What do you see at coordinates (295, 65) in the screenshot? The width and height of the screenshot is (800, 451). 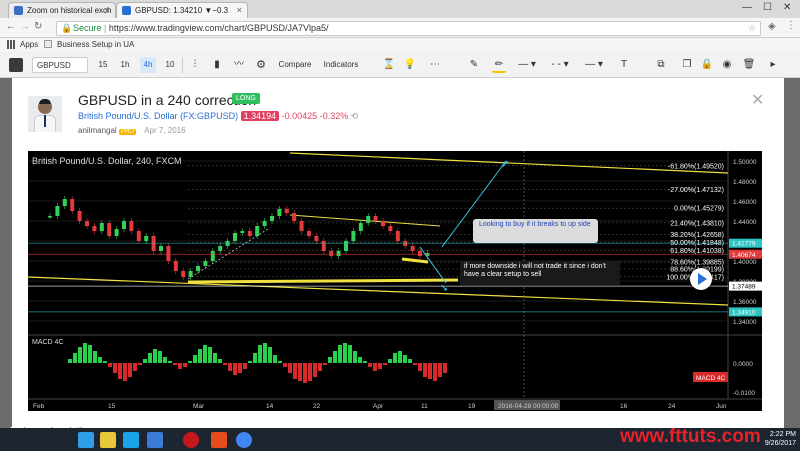 I see `compare-button: Compare` at bounding box center [295, 65].